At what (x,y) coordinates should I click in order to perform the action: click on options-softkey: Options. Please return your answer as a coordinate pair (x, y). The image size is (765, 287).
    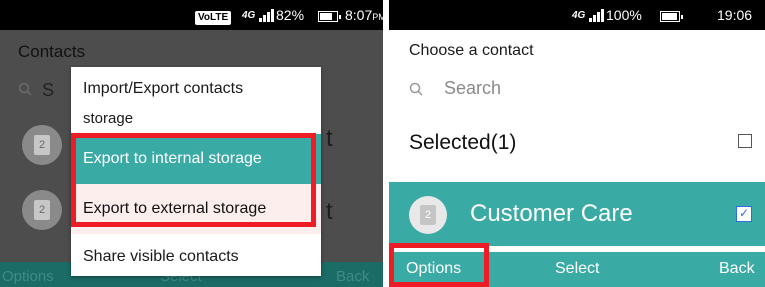
    Looking at the image, I should click on (28, 276).